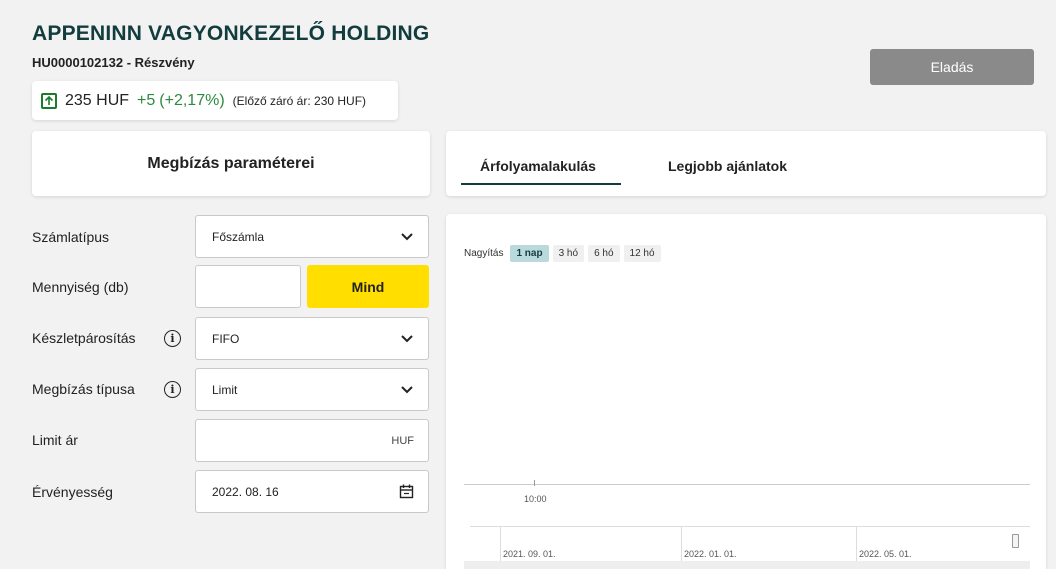  What do you see at coordinates (402, 440) in the screenshot?
I see `currency-unit: HUF` at bounding box center [402, 440].